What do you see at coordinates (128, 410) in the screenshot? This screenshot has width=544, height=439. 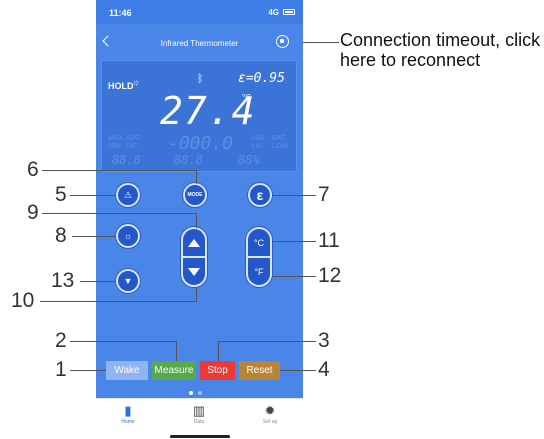 I see `thermometer-icon: ▮` at bounding box center [128, 410].